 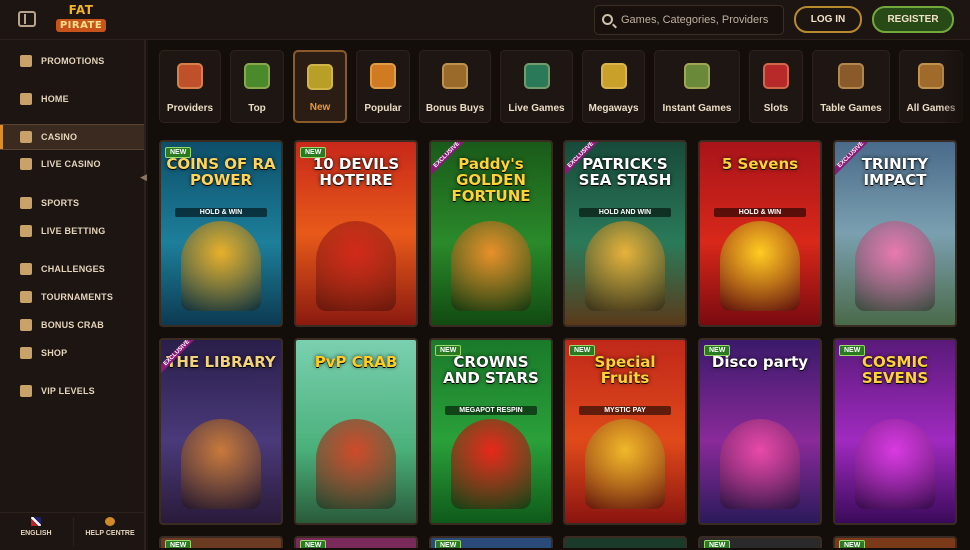 What do you see at coordinates (144, 177) in the screenshot?
I see `collapse-arrow-icon: ◀` at bounding box center [144, 177].